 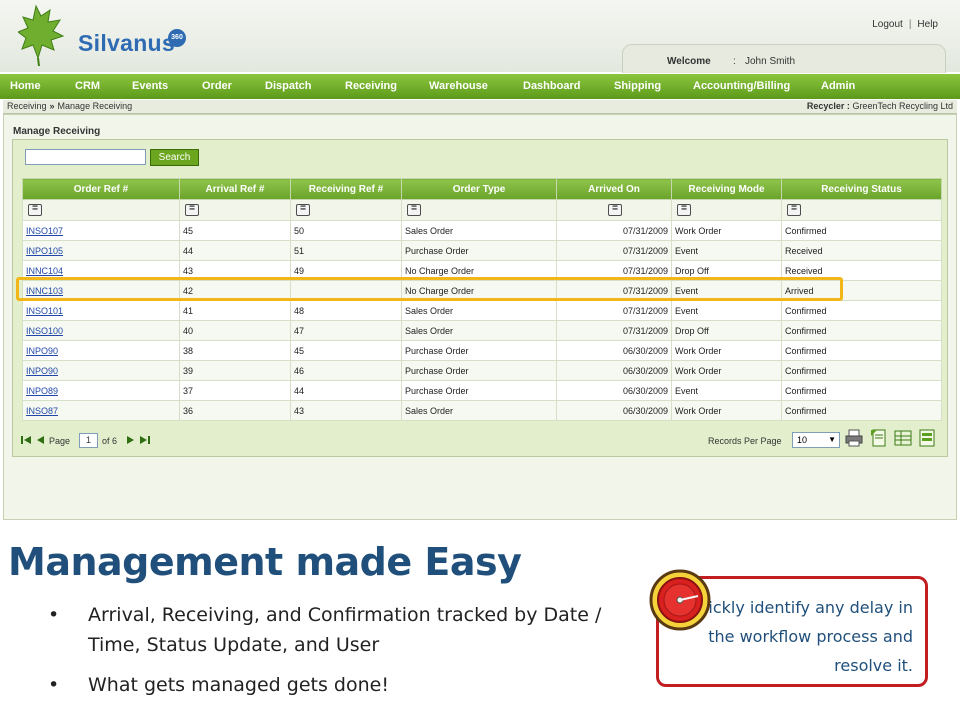 I want to click on order-ref-link: INSO101, so click(x=44, y=311).